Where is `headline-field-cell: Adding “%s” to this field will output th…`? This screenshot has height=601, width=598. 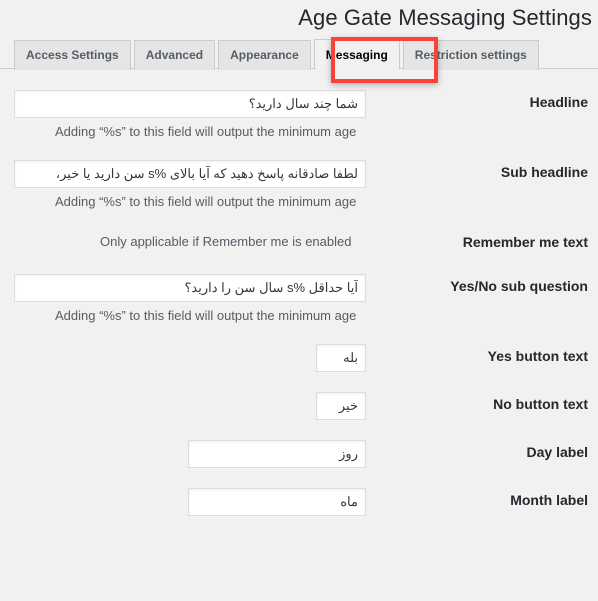 headline-field-cell: Adding “%s” to this field will output th… is located at coordinates (190, 115).